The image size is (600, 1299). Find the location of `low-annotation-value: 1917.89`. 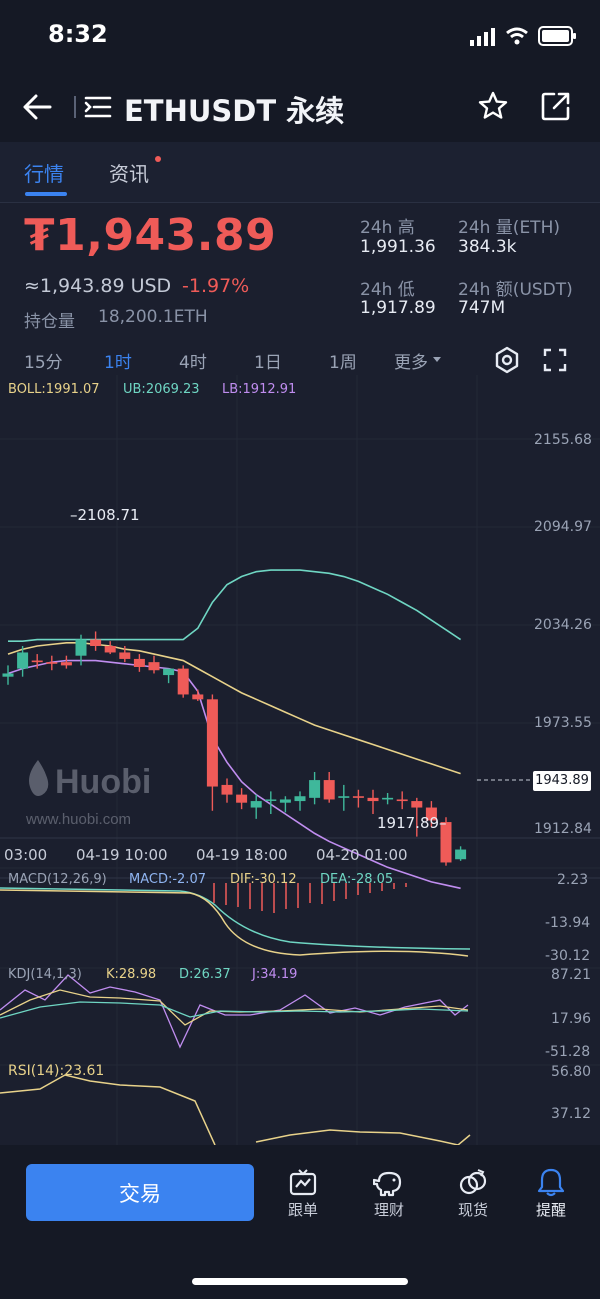

low-annotation-value: 1917.89 is located at coordinates (408, 823).